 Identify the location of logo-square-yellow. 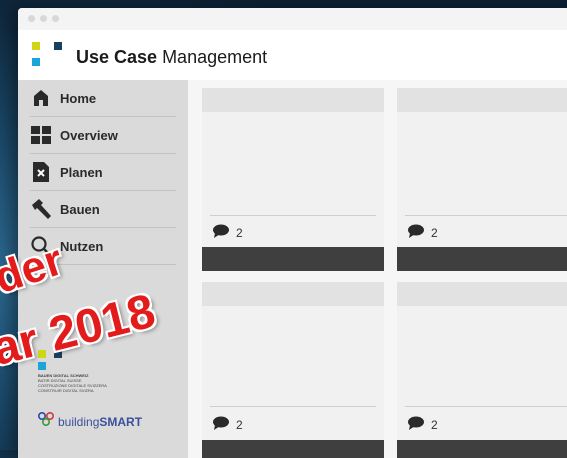
(36, 46).